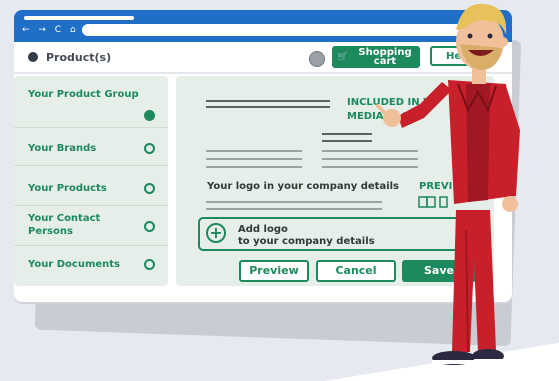 Image resolution: width=559 pixels, height=381 pixels. Describe the element at coordinates (306, 241) in the screenshot. I see `add-logo-sublabel: to your company details` at that location.